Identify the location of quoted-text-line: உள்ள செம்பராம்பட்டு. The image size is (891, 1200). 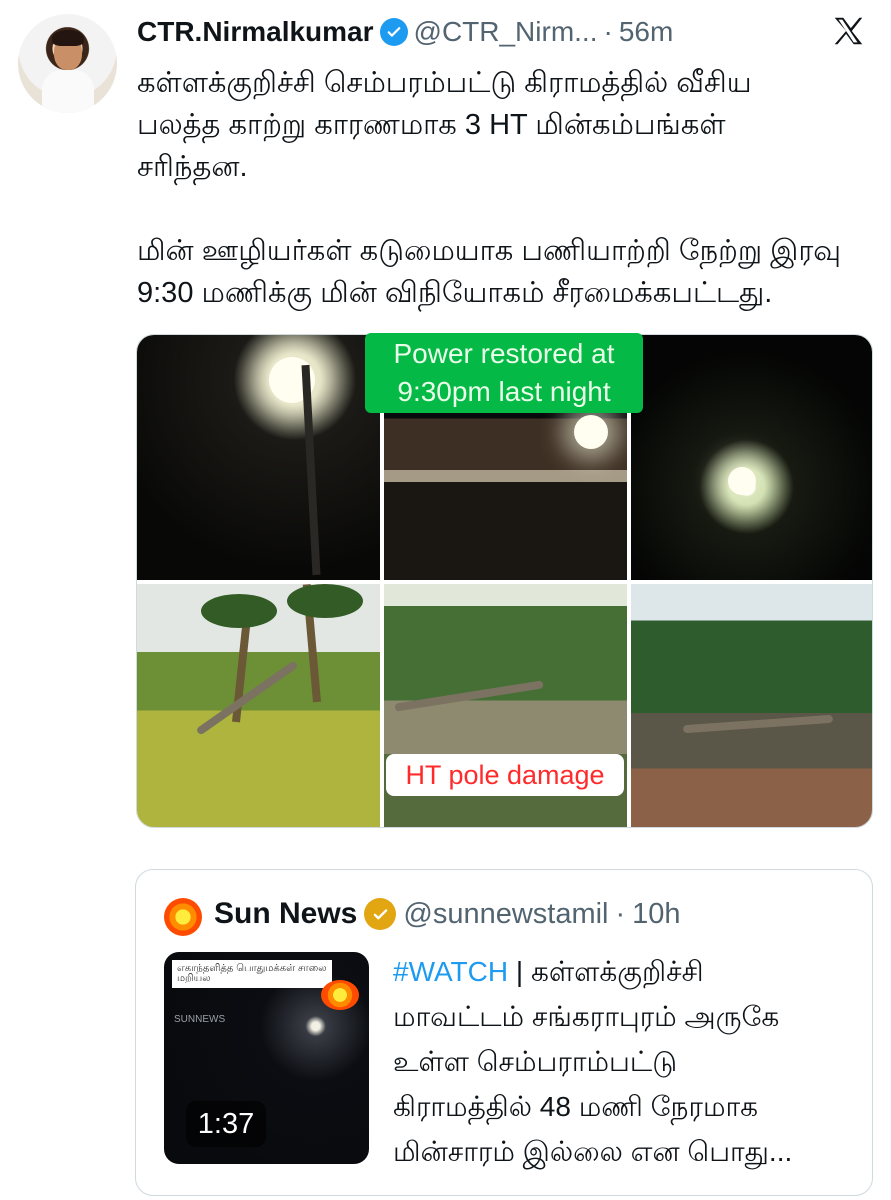
(535, 1061).